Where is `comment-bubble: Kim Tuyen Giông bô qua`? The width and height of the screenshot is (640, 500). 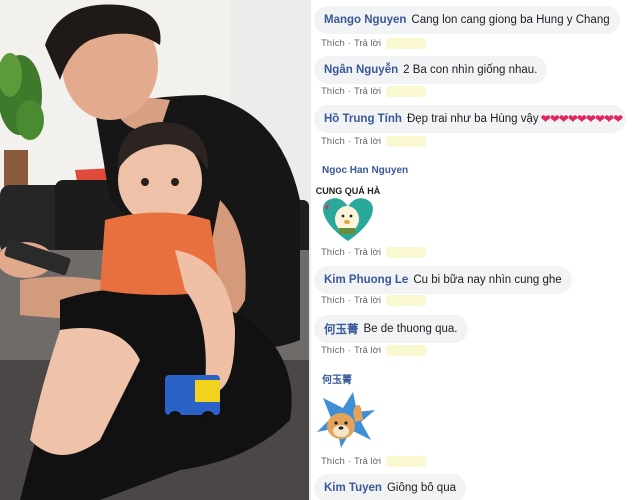
comment-bubble: Kim Tuyen Giông bô qua is located at coordinates (390, 487).